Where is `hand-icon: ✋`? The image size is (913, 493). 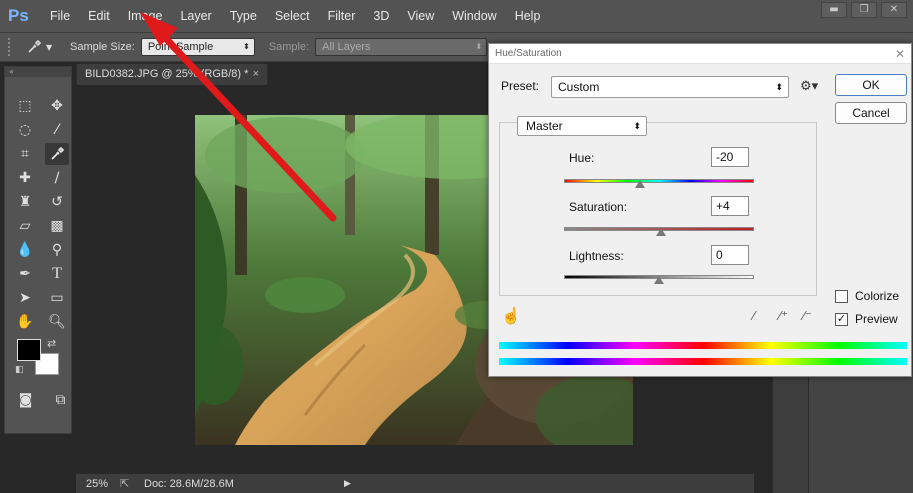 hand-icon: ✋ is located at coordinates (25, 322).